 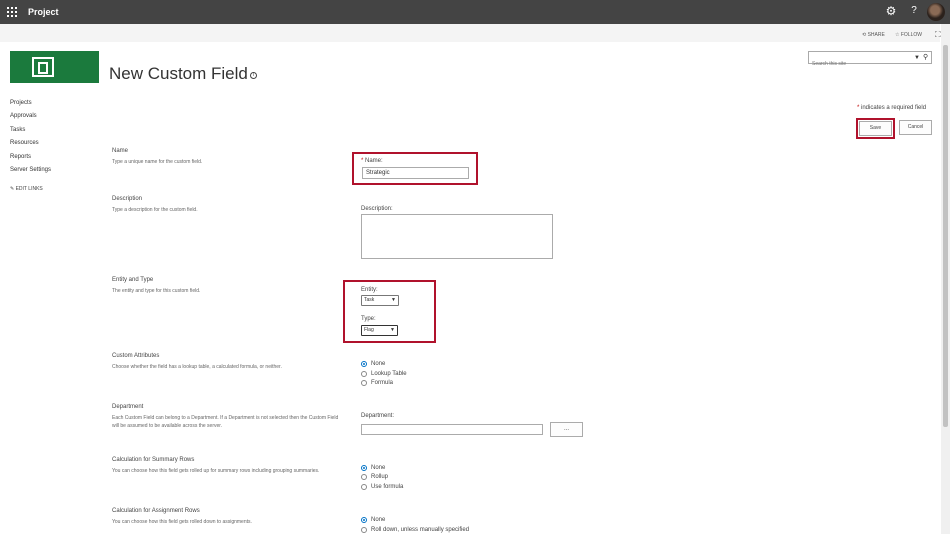 What do you see at coordinates (387, 487) in the screenshot?
I see `summary-option-formula-label: Use formula` at bounding box center [387, 487].